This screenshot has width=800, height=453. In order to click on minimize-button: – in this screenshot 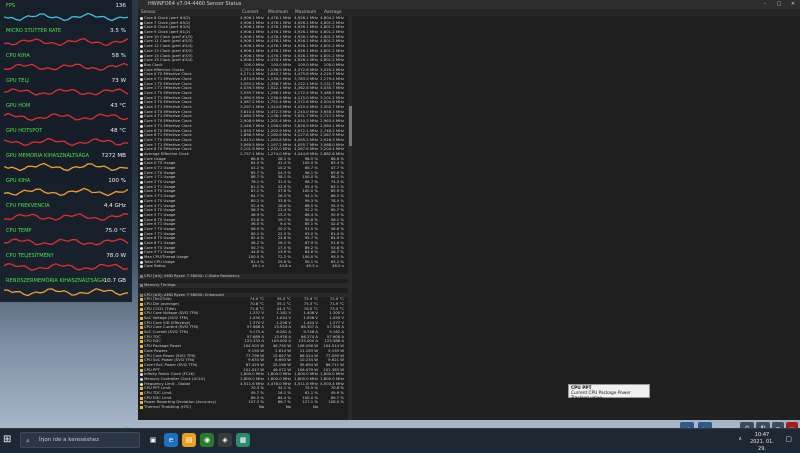, I will do `click(765, 4)`.